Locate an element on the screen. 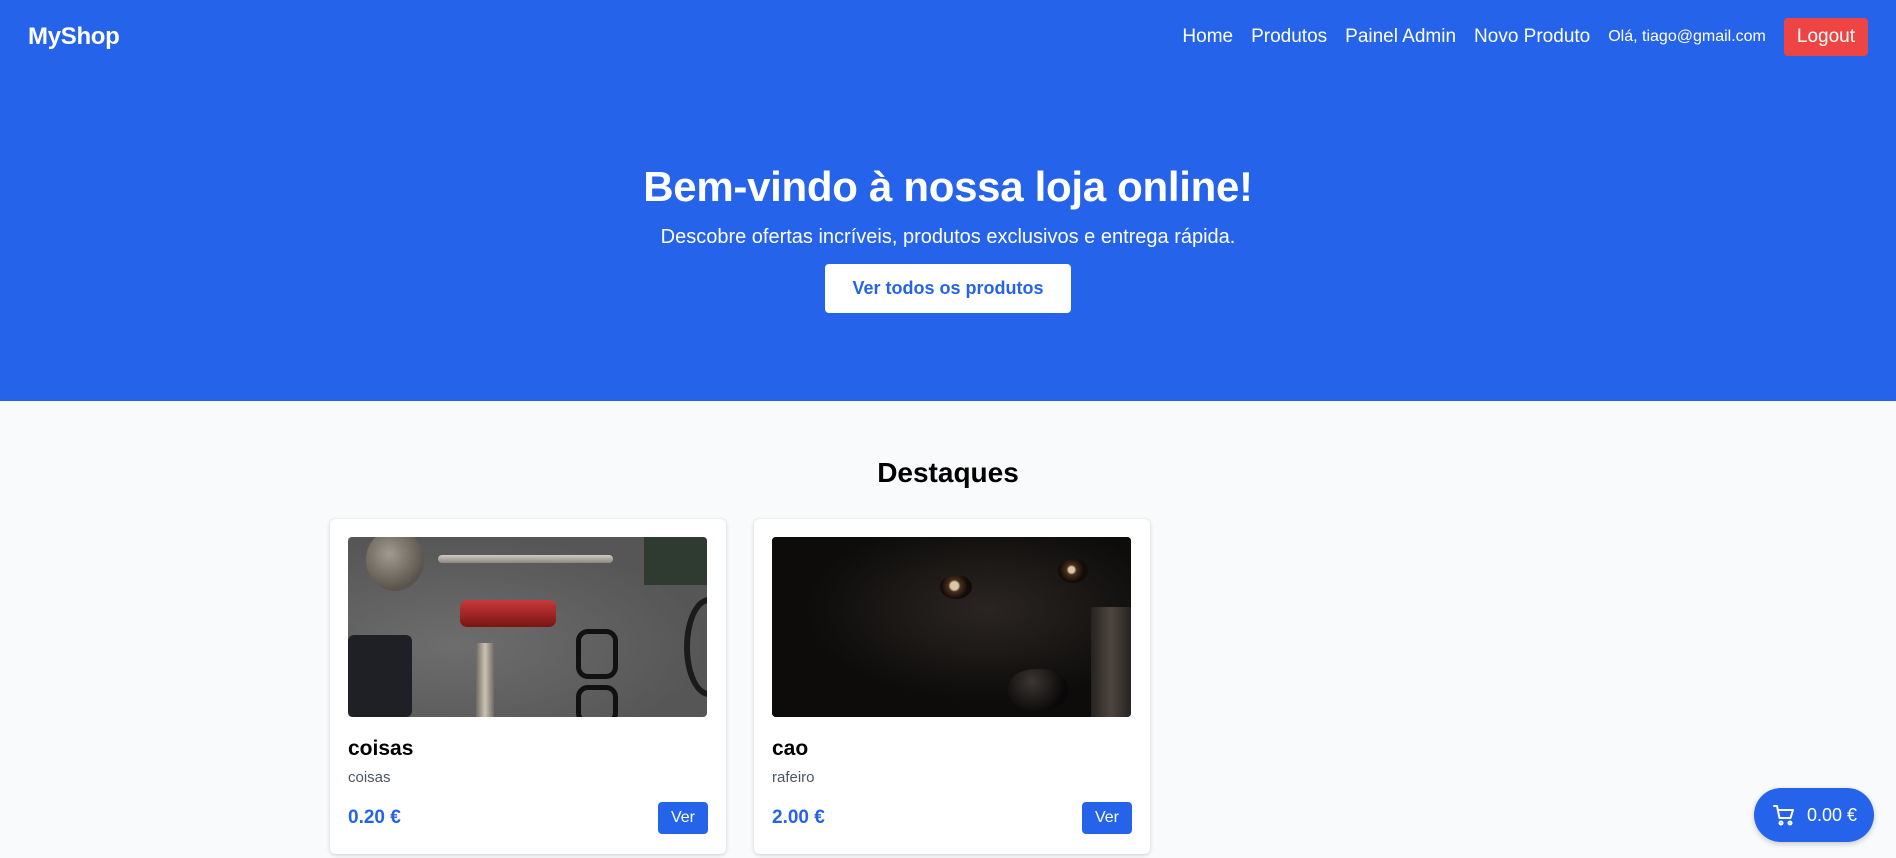  product-description: coisas is located at coordinates (369, 777).